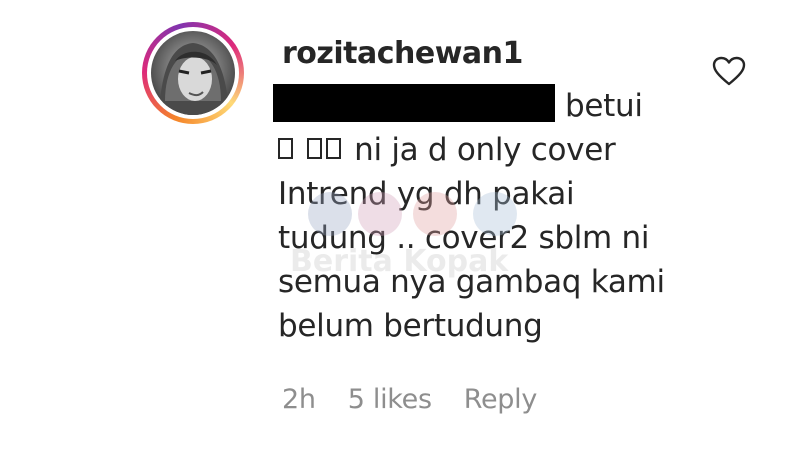 The width and height of the screenshot is (800, 451). Describe the element at coordinates (501, 399) in the screenshot. I see `reply-button: Reply` at that location.